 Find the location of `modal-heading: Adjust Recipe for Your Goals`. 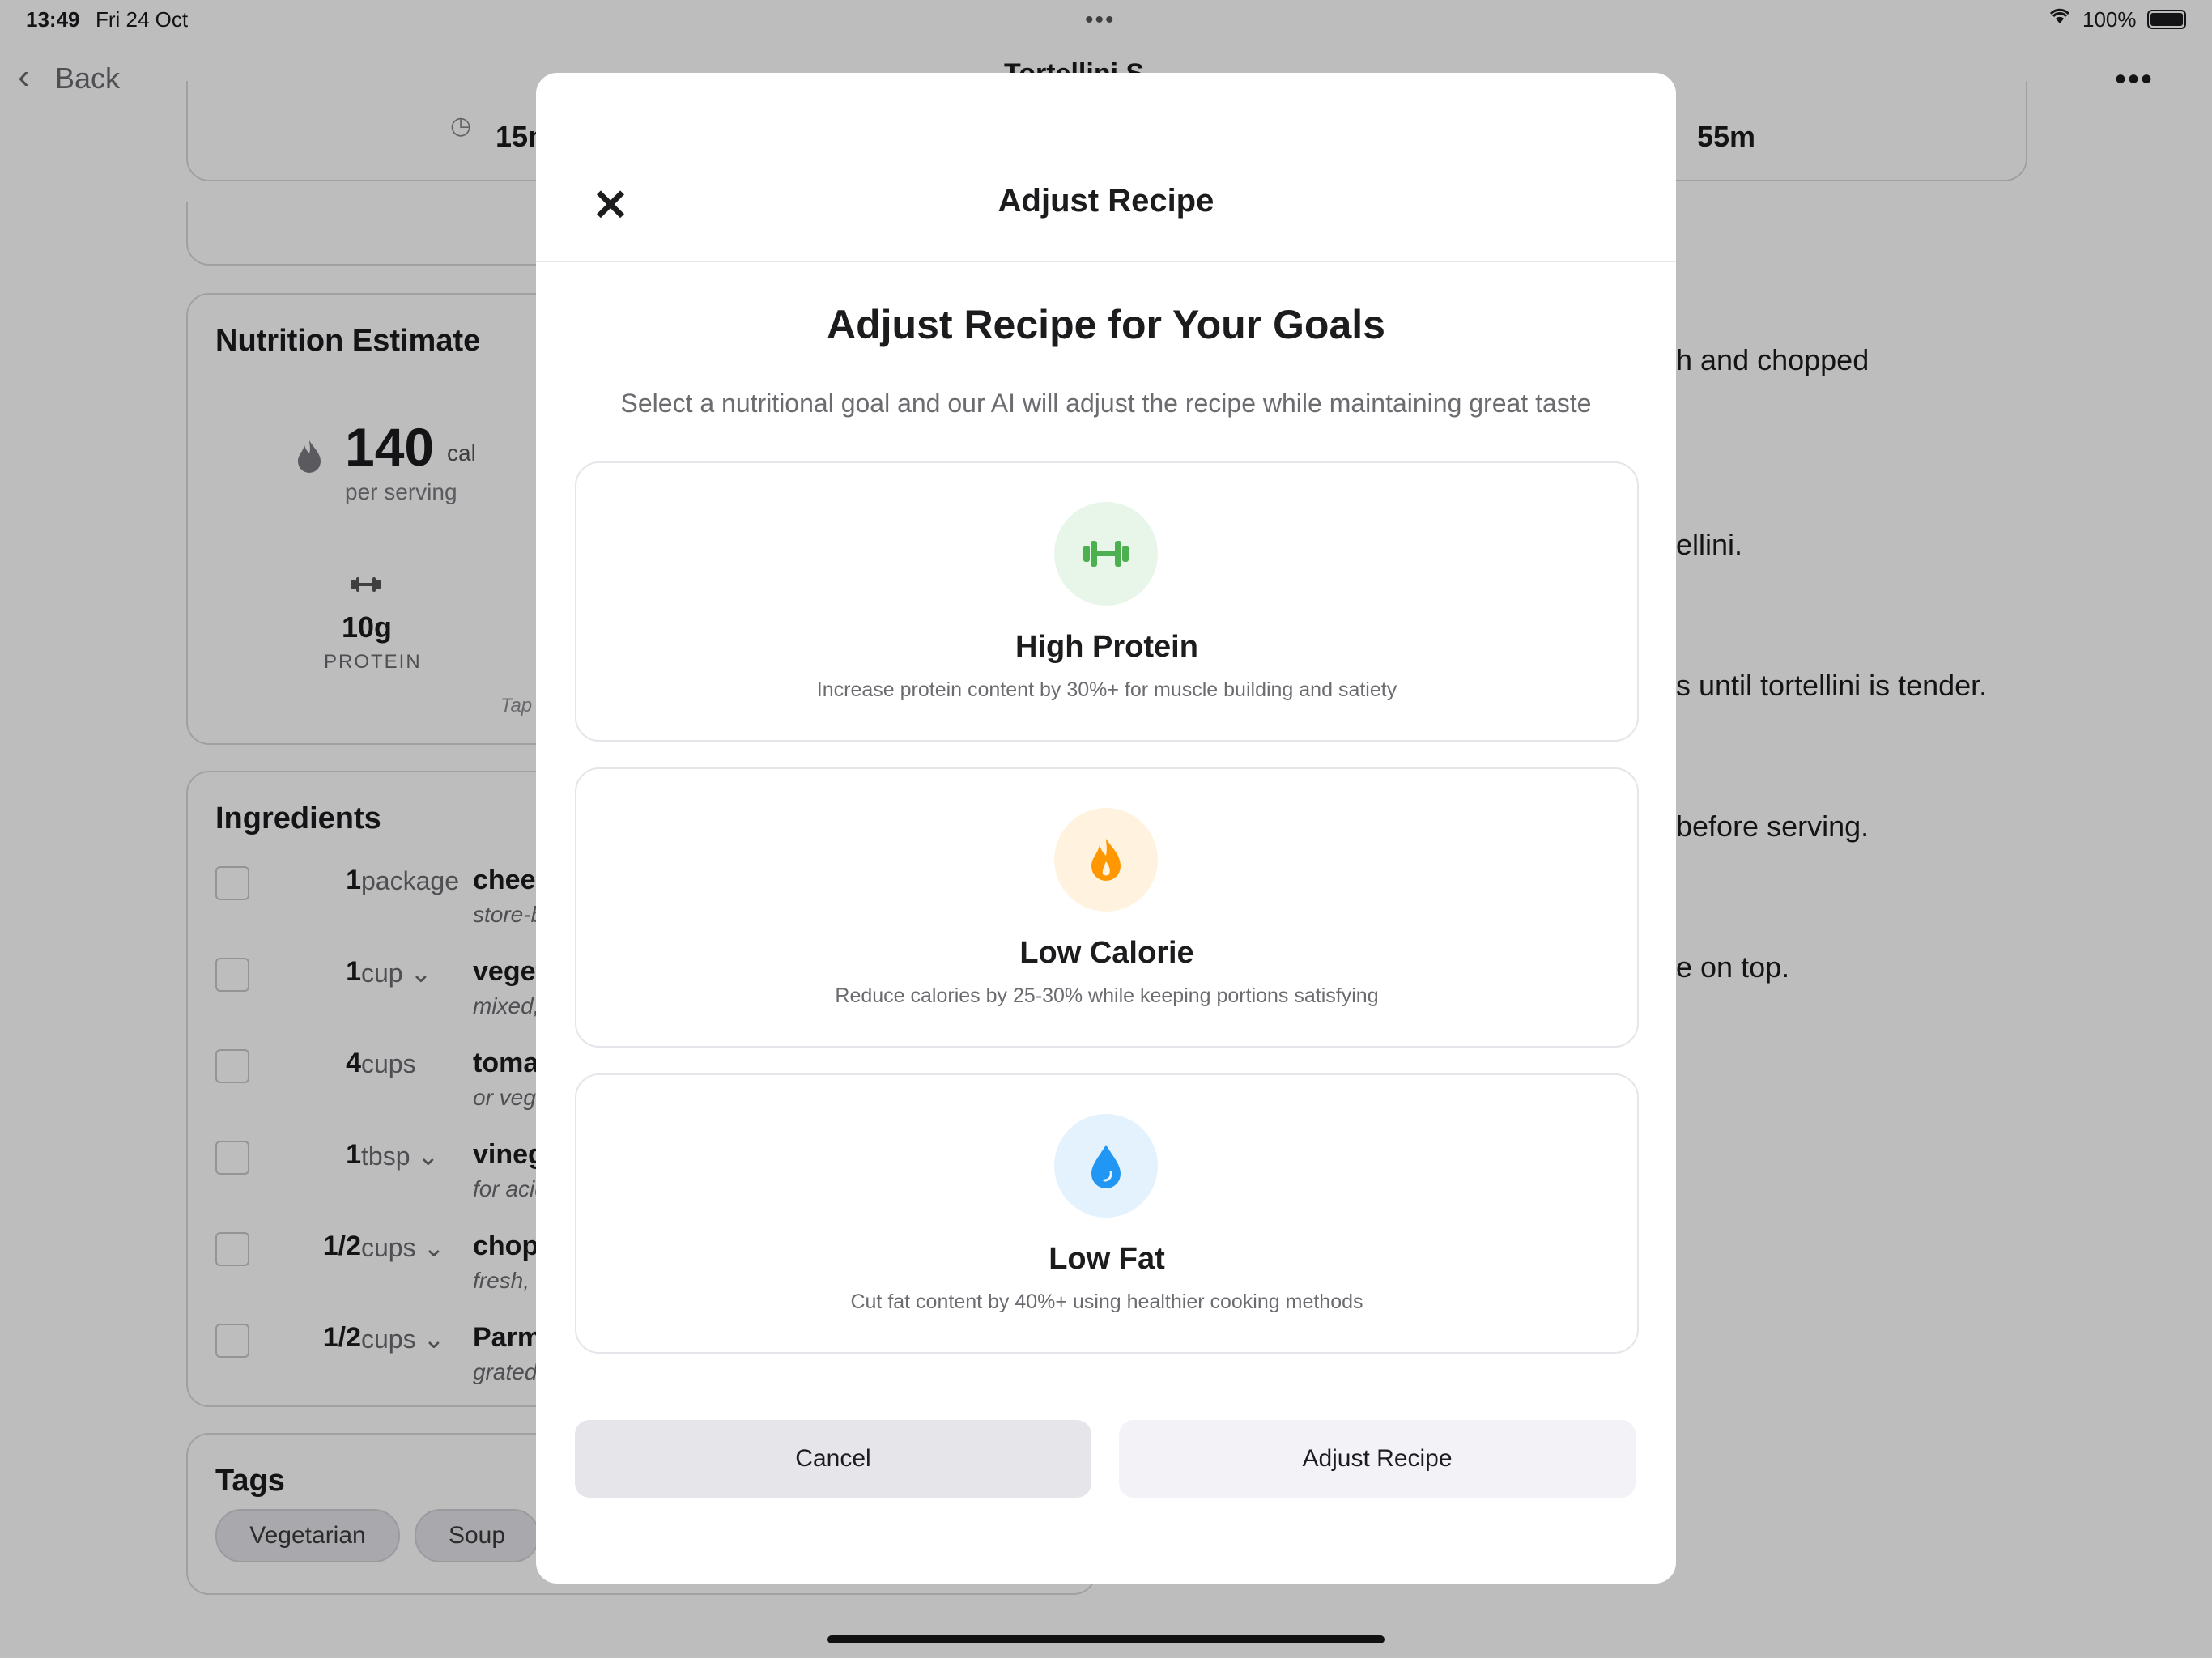

modal-heading: Adjust Recipe for Your Goals is located at coordinates (1106, 324).